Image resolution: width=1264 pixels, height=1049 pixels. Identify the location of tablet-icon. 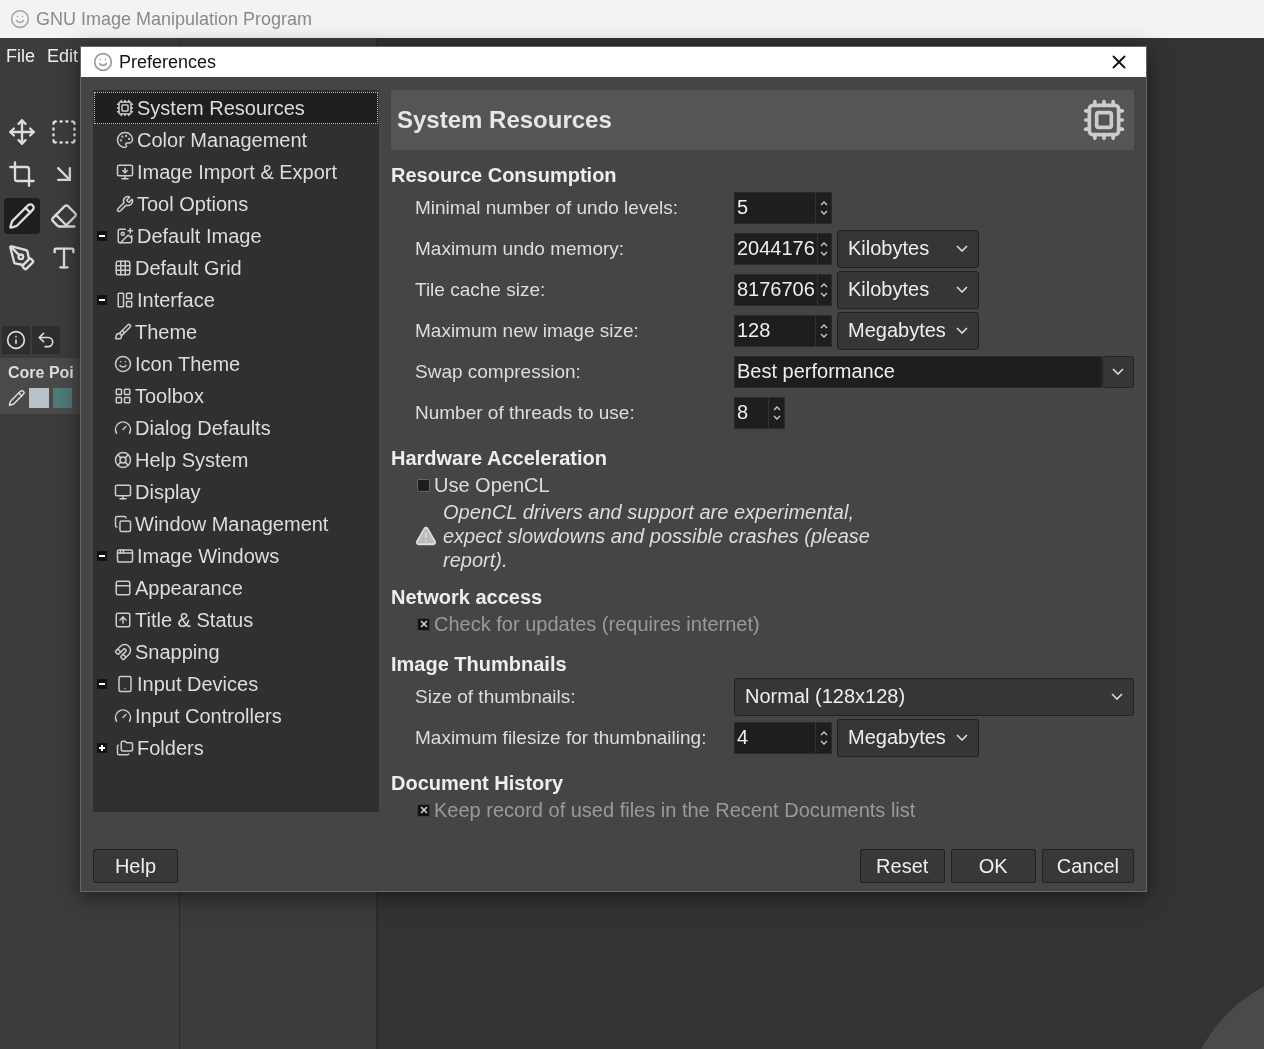
(125, 684).